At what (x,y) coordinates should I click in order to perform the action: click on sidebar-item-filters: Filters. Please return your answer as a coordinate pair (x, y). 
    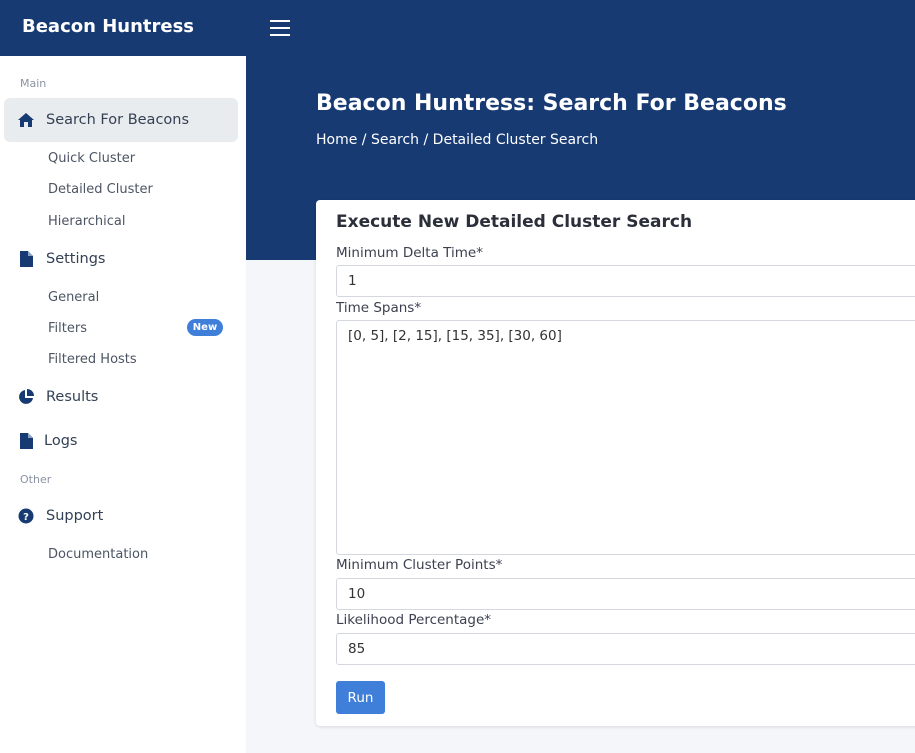
    Looking at the image, I should click on (67, 328).